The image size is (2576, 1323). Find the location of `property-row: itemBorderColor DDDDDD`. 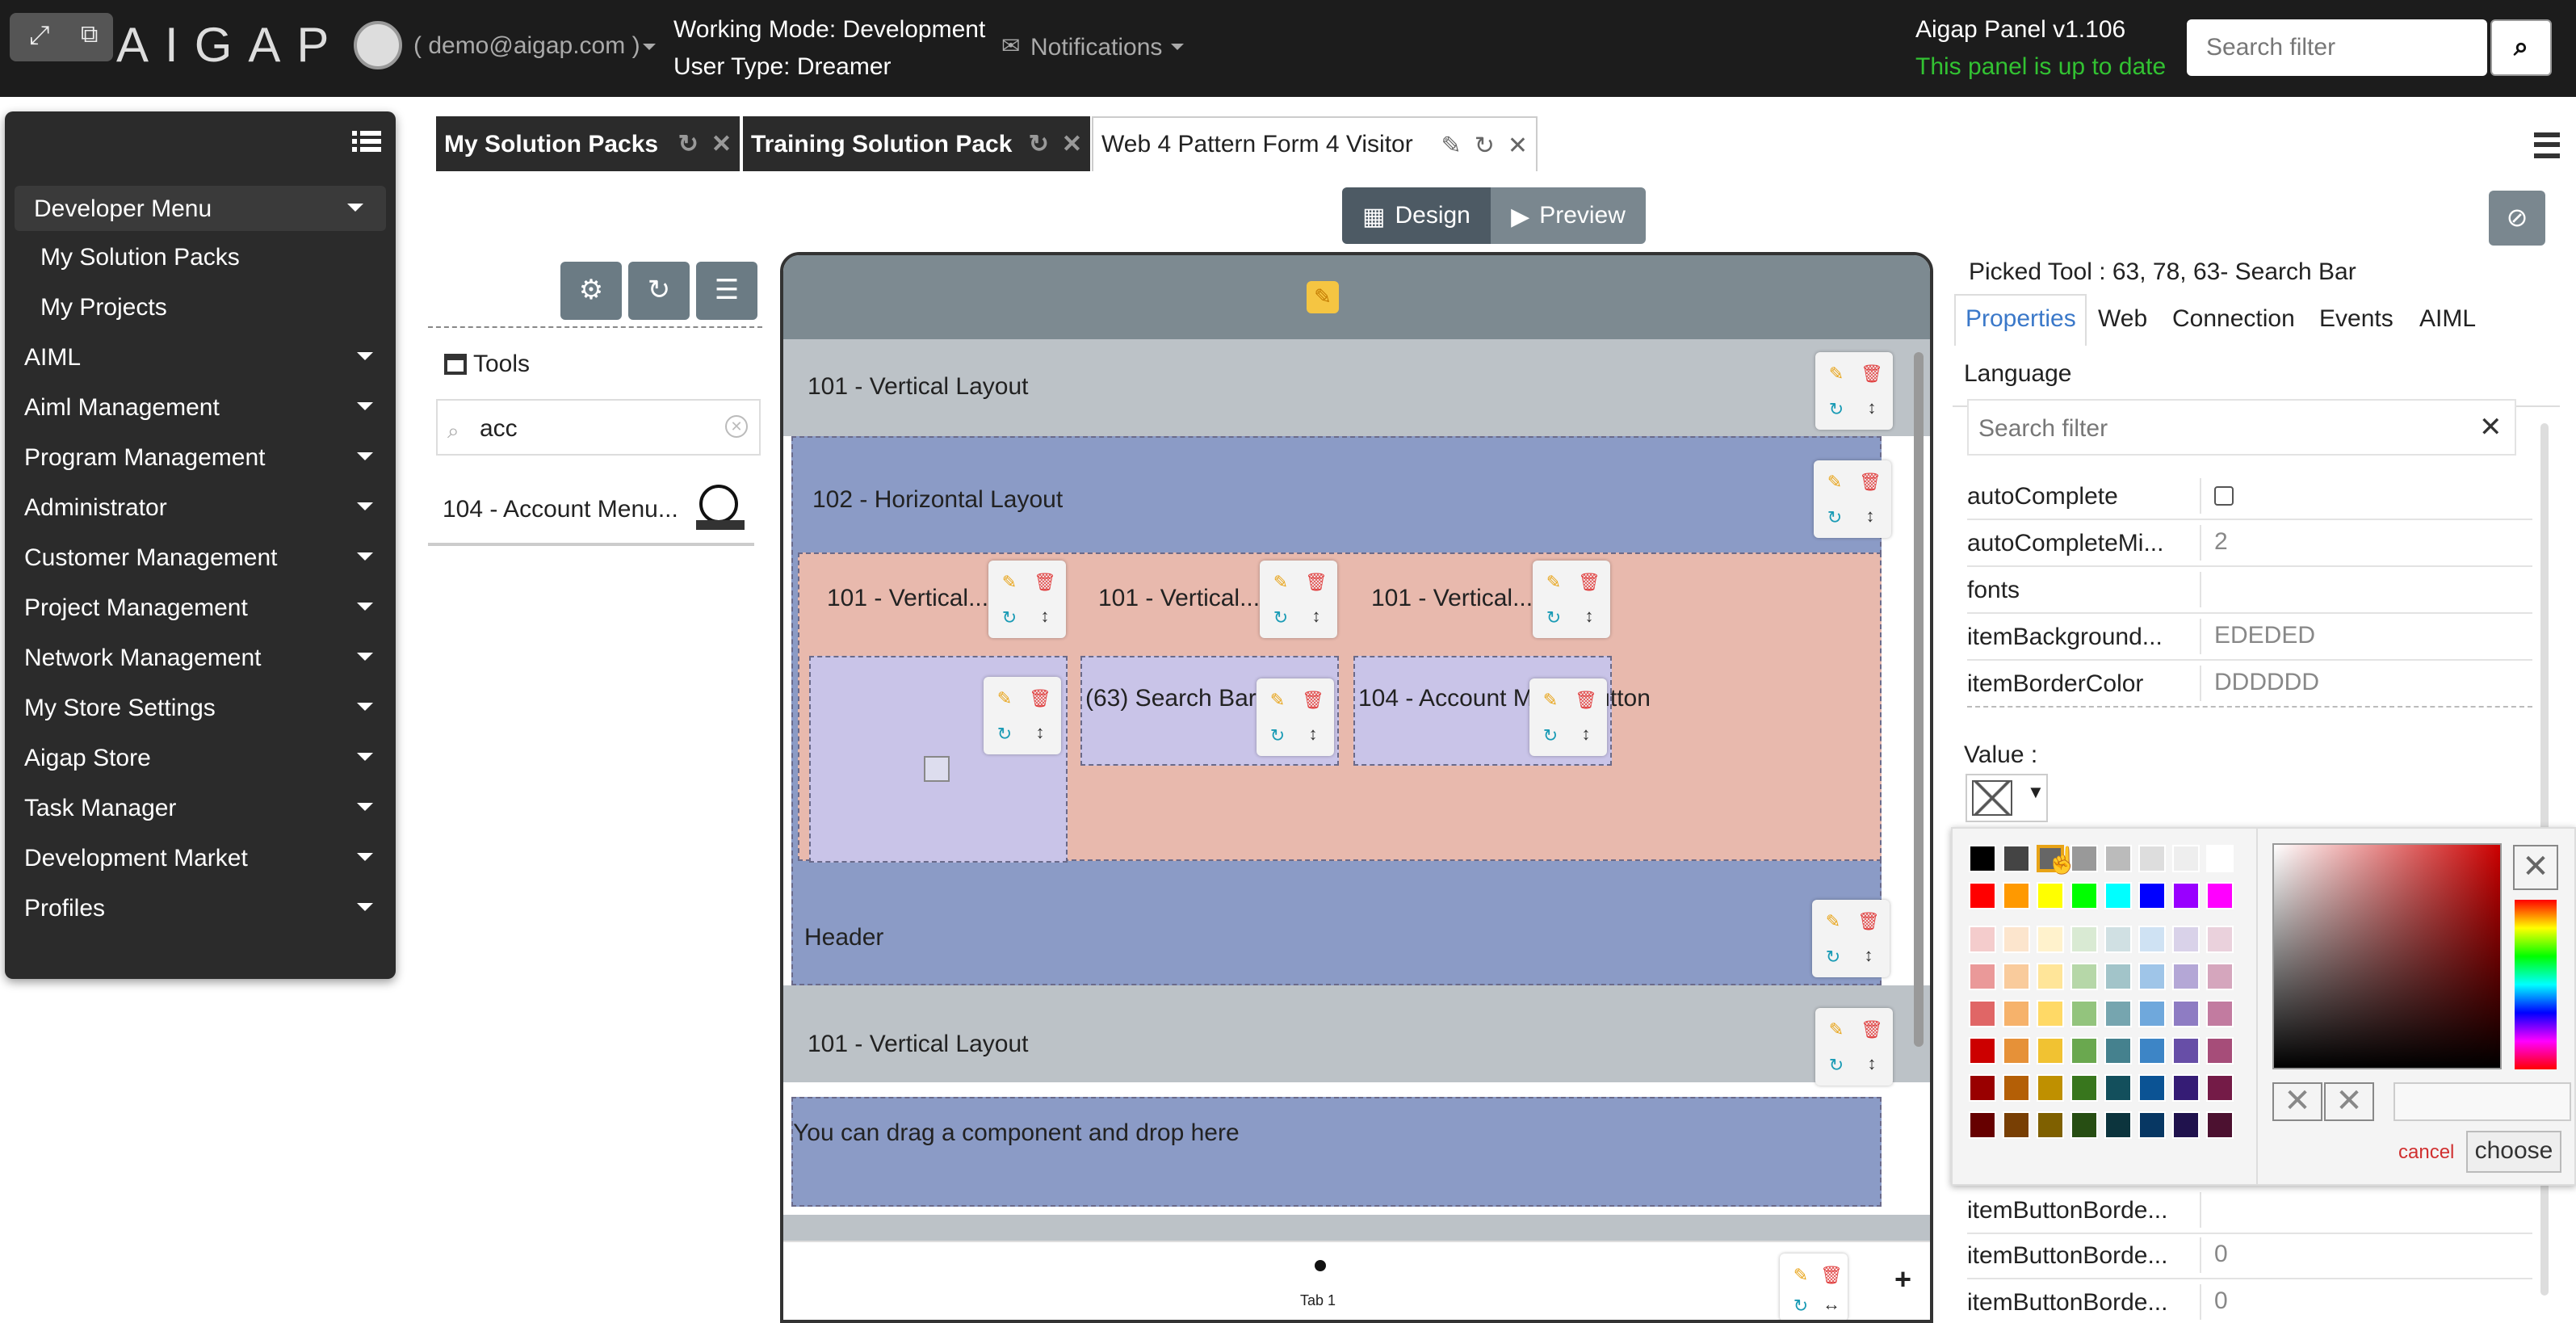

property-row: itemBorderColor DDDDDD is located at coordinates (2249, 684).